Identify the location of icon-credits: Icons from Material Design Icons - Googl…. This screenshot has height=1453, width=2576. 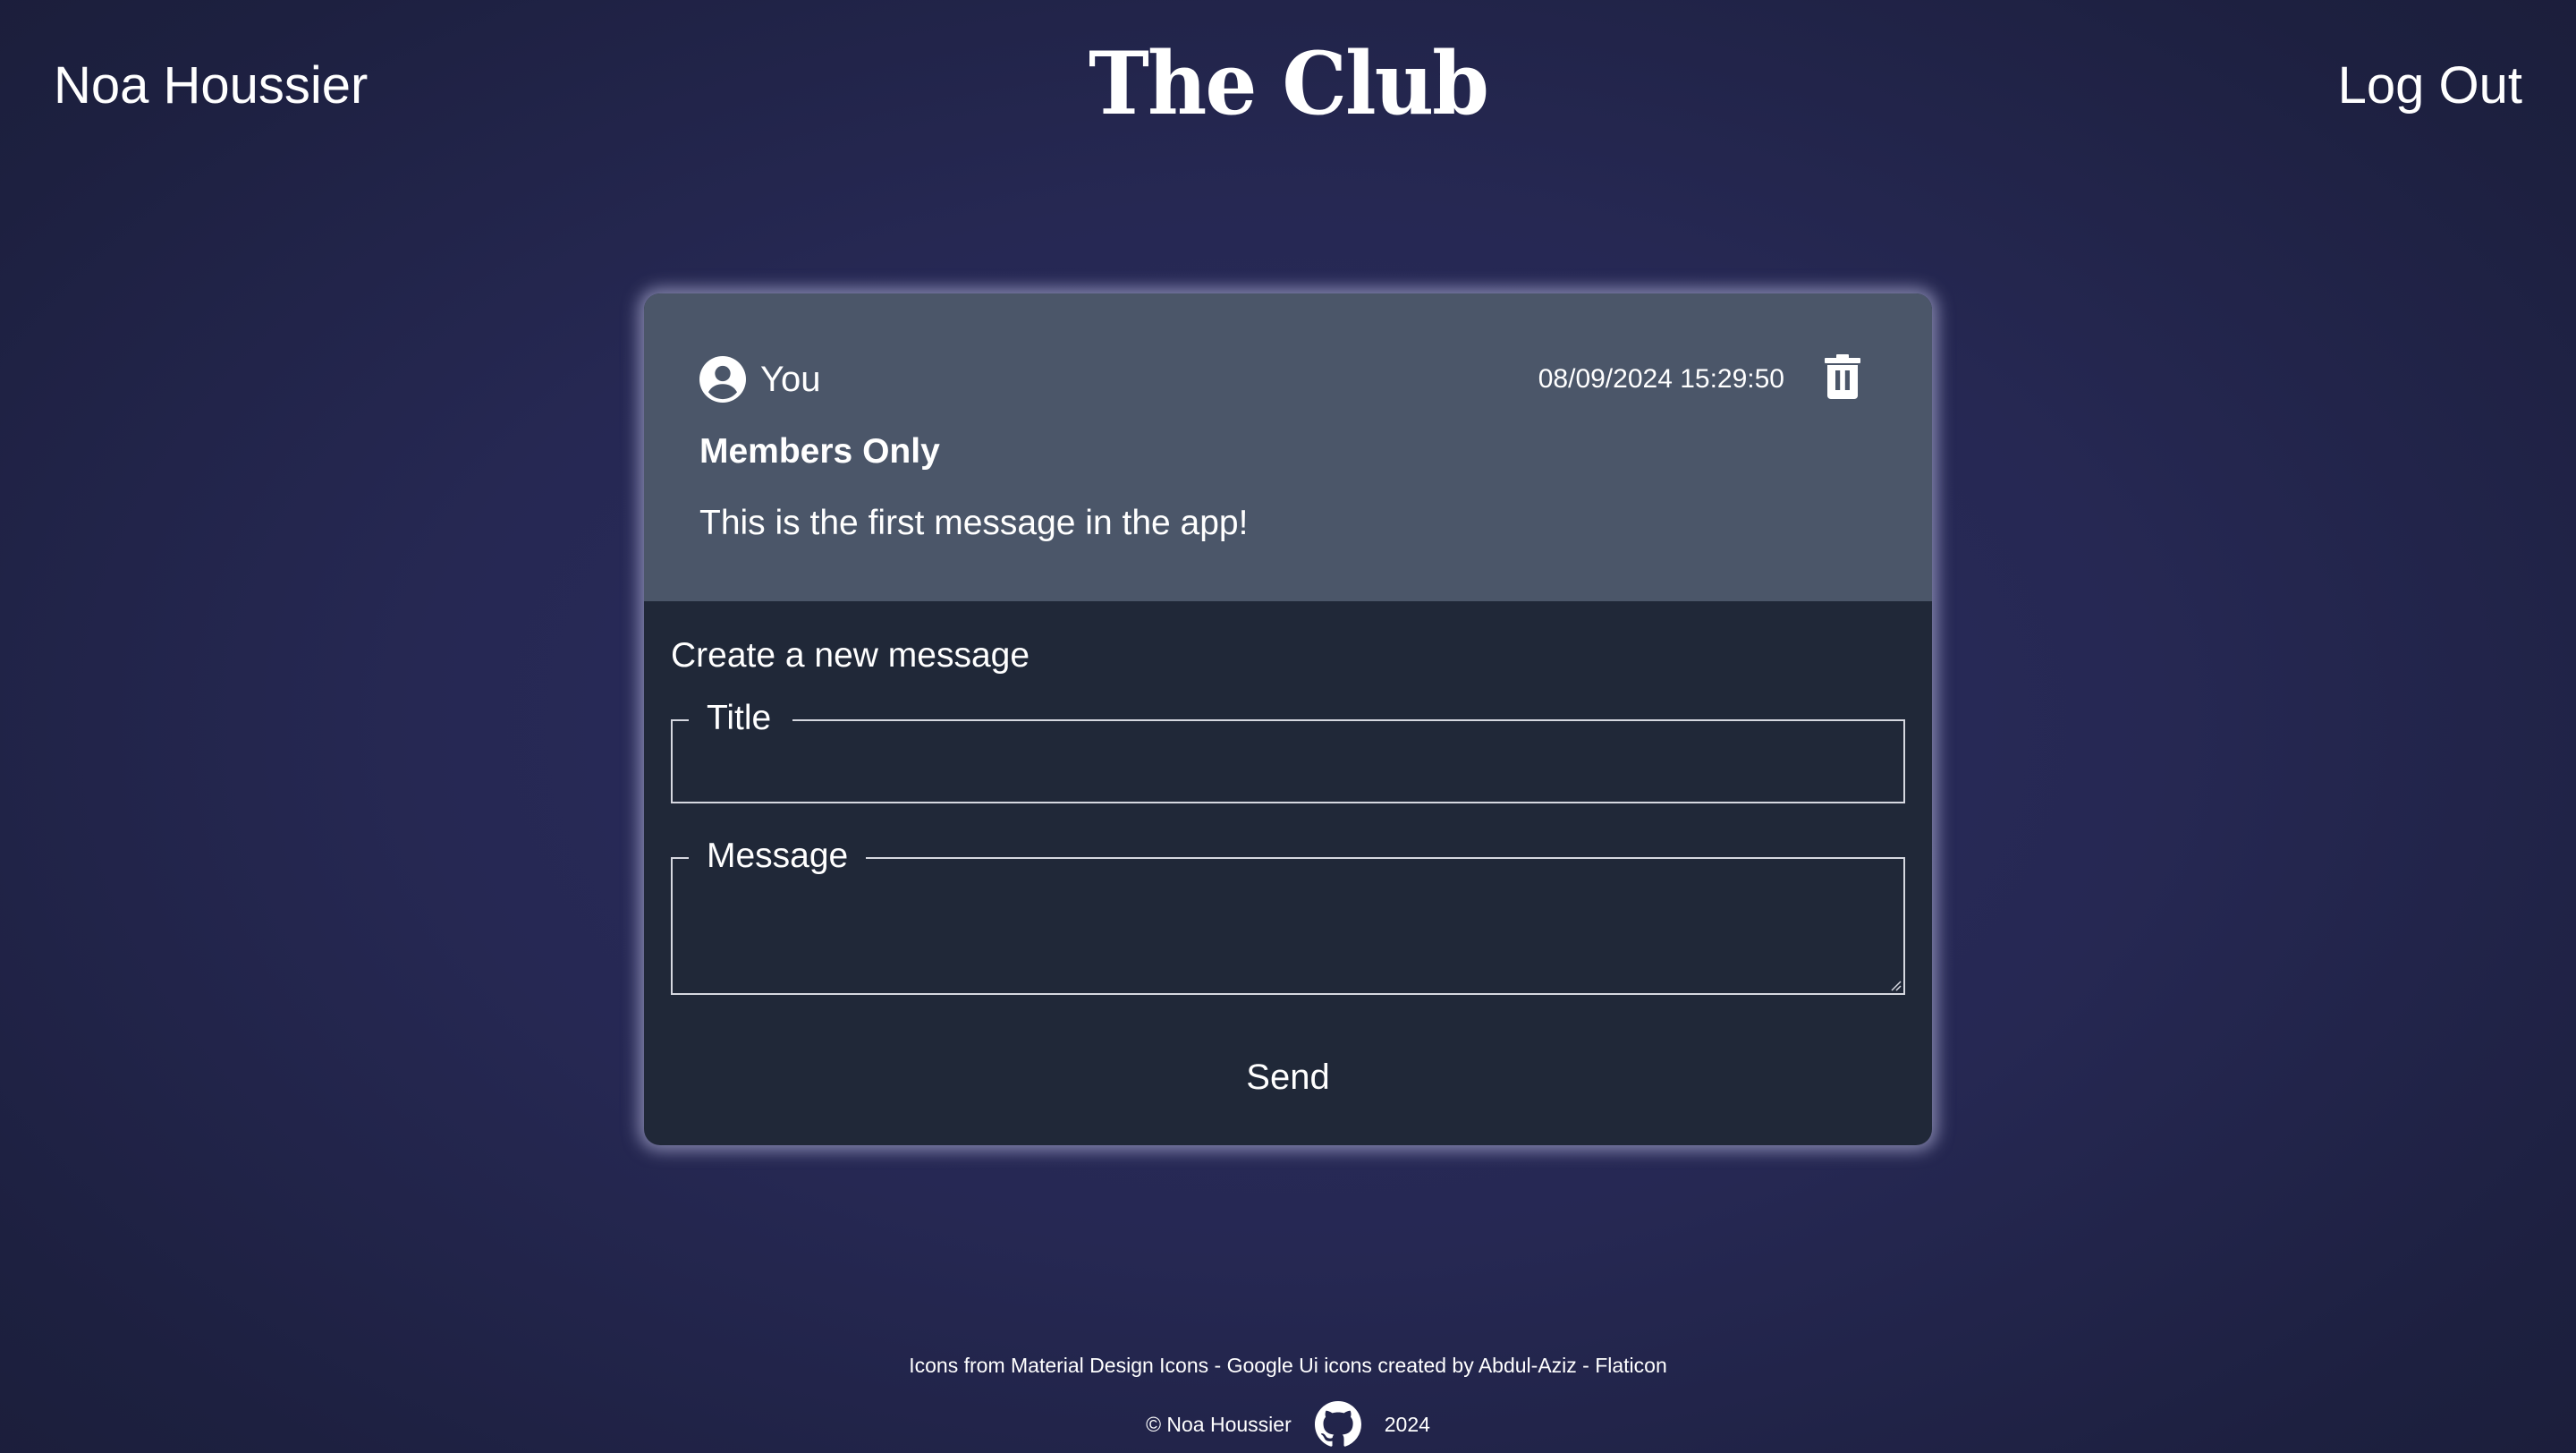
(1288, 1365).